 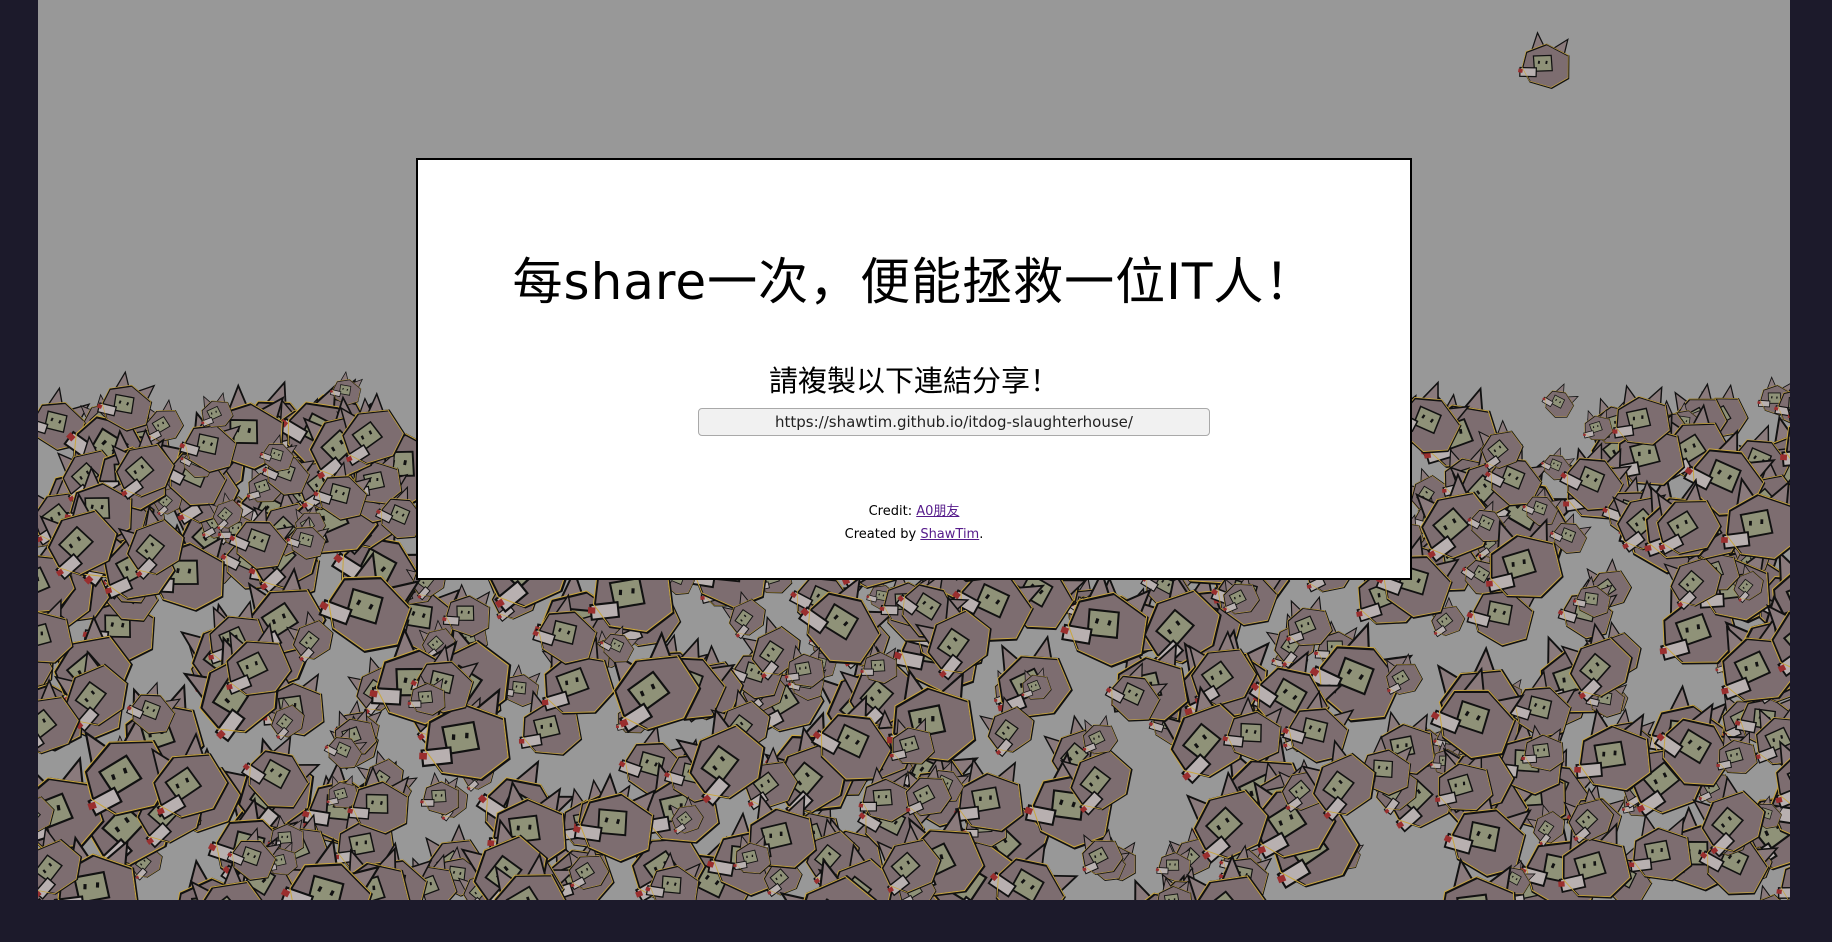 What do you see at coordinates (954, 422) in the screenshot?
I see `share-url-field` at bounding box center [954, 422].